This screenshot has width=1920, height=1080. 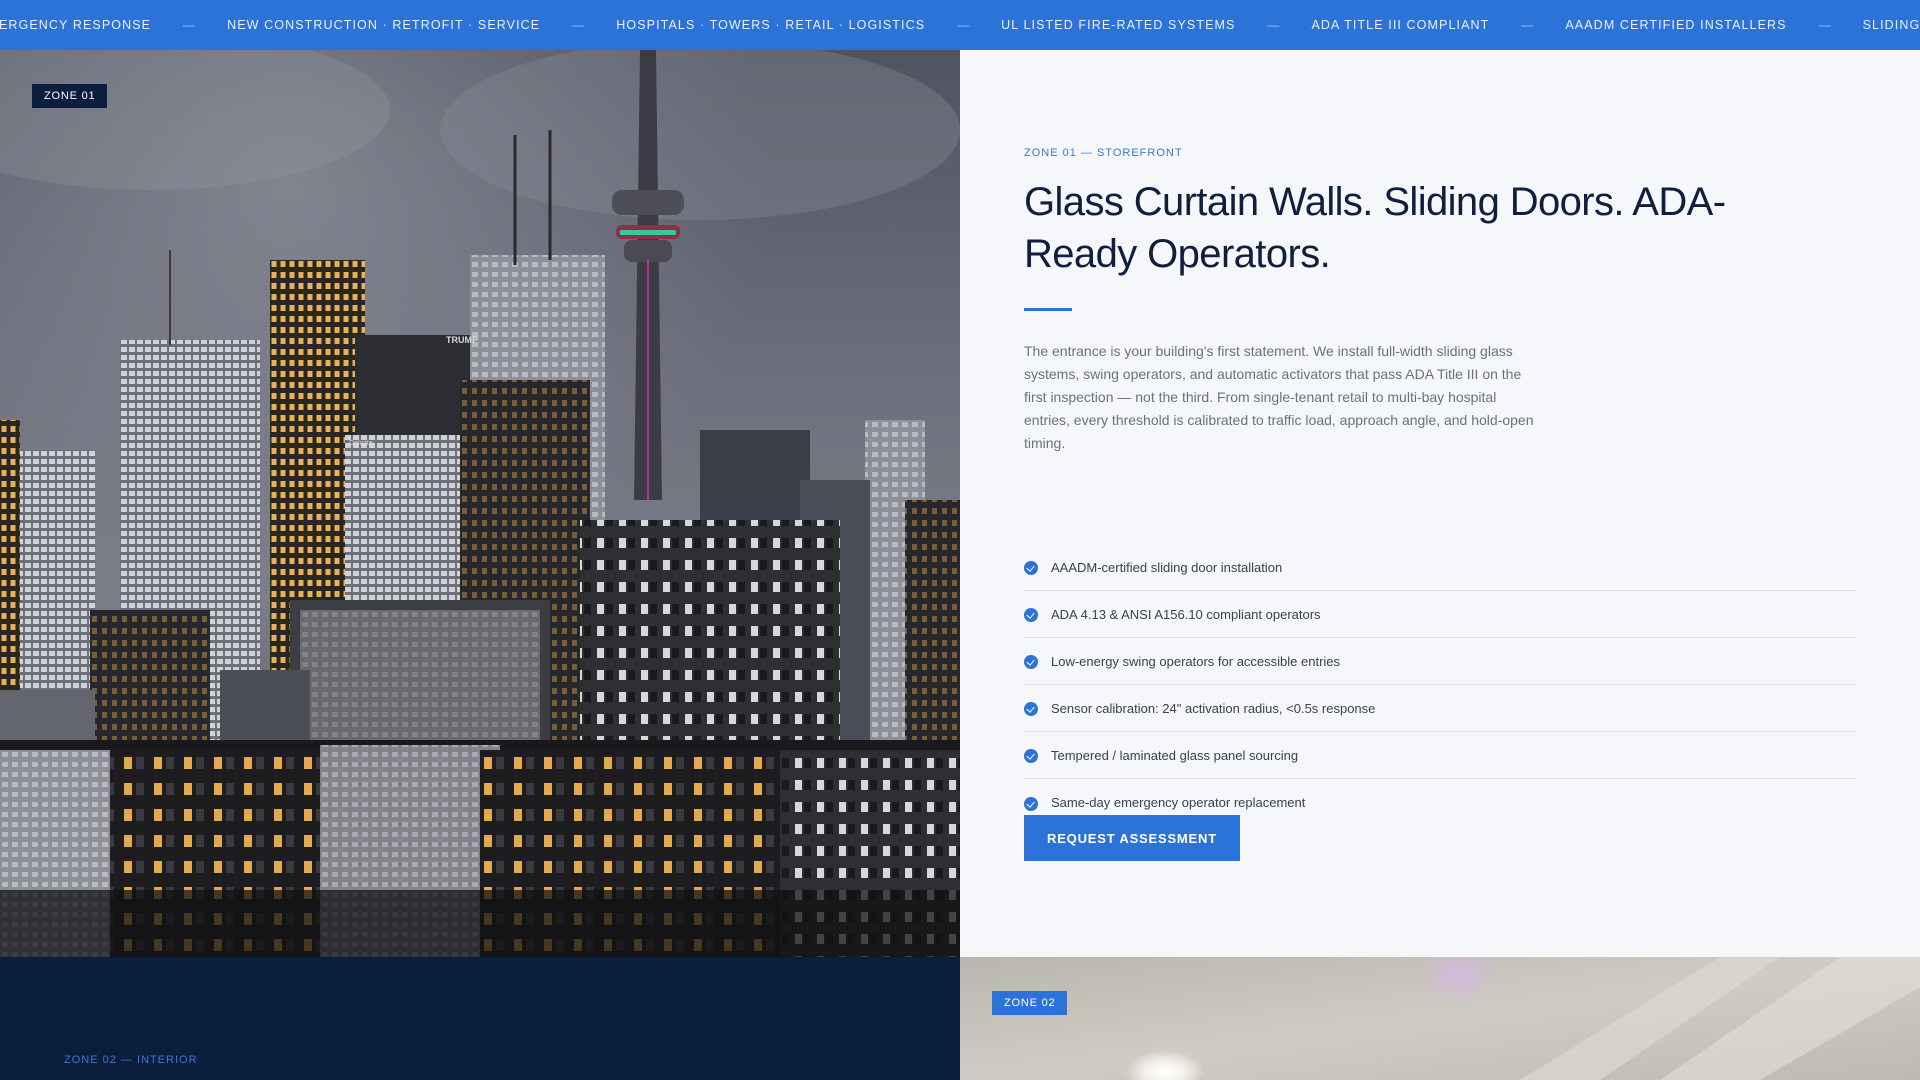 What do you see at coordinates (131, 1060) in the screenshot?
I see `interior-eyebrow: Zone 02 — Interior` at bounding box center [131, 1060].